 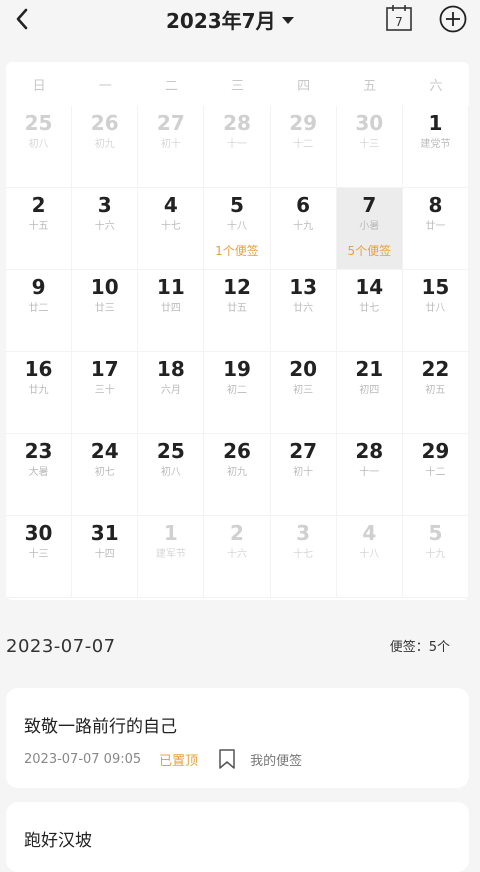 I want to click on day-cell: 24 初七, so click(x=105, y=475).